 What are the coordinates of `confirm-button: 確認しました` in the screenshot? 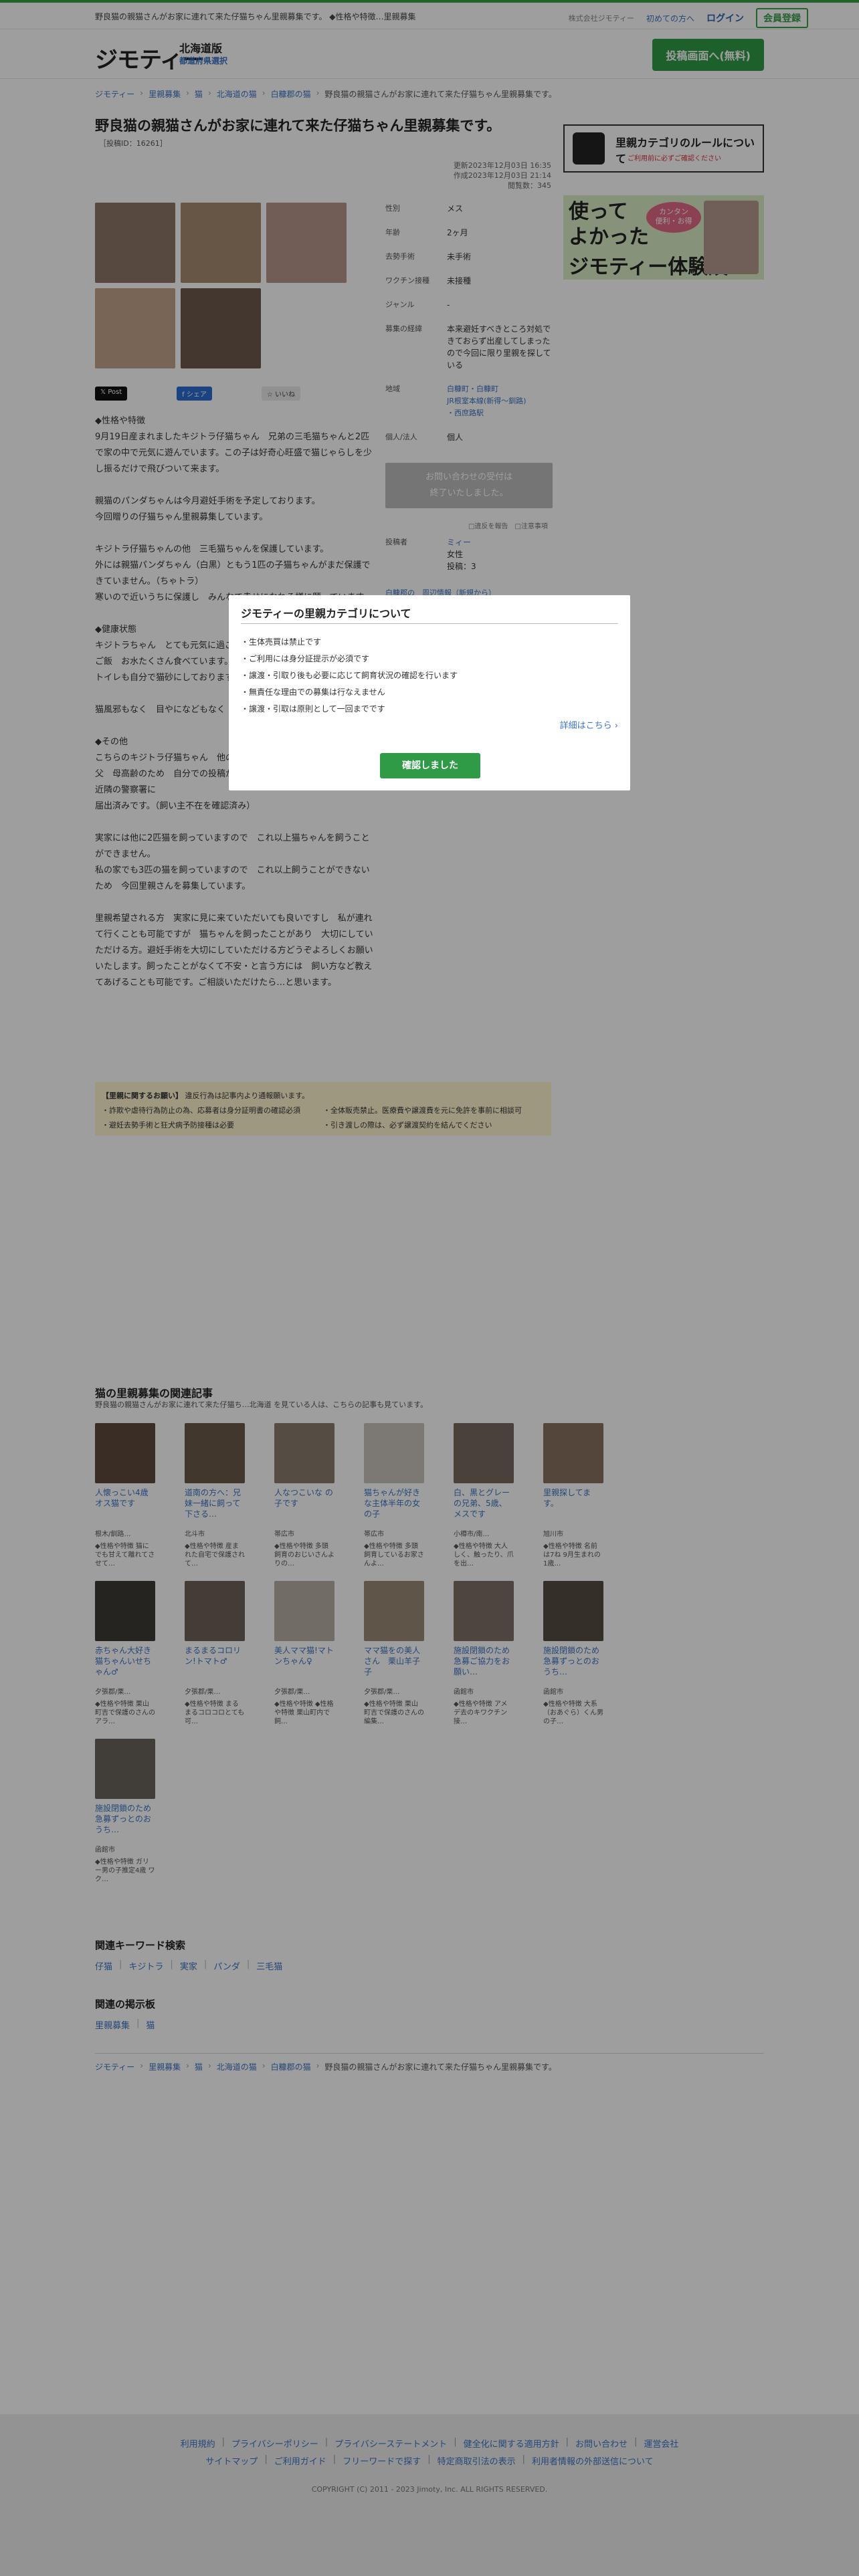 It's located at (430, 765).